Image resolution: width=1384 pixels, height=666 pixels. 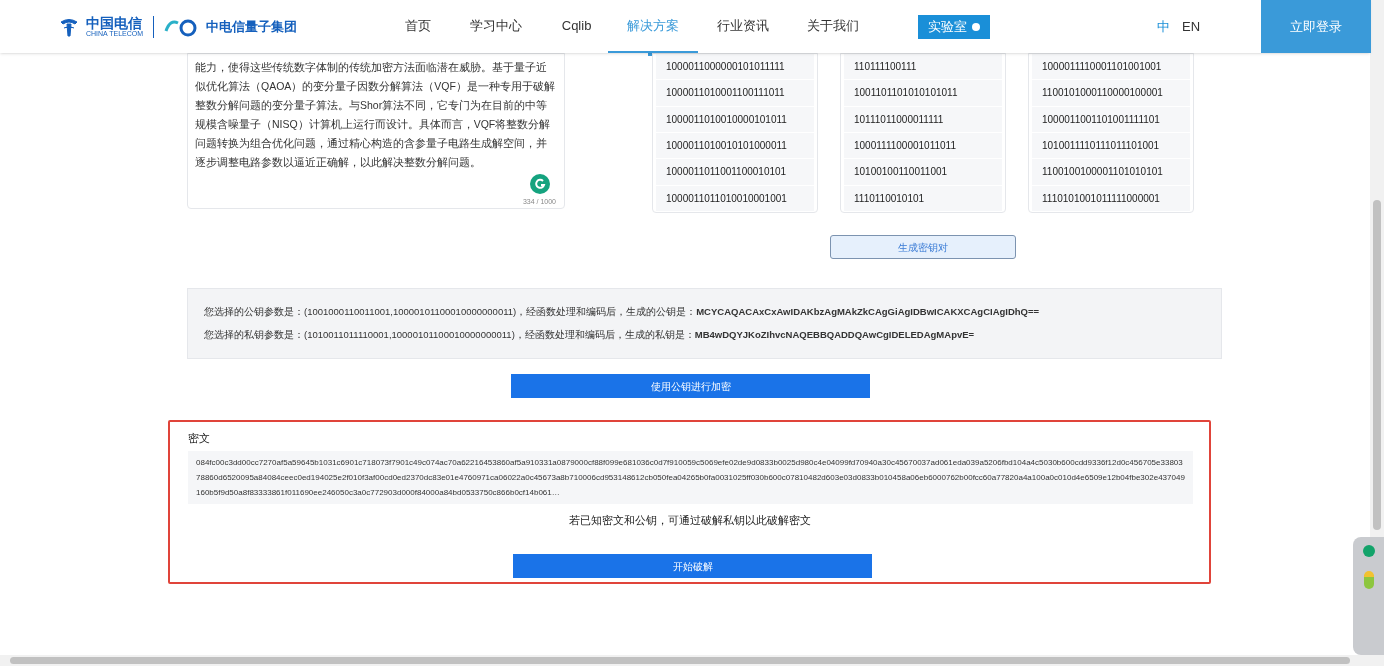 I want to click on grammar-icon, so click(x=540, y=184).